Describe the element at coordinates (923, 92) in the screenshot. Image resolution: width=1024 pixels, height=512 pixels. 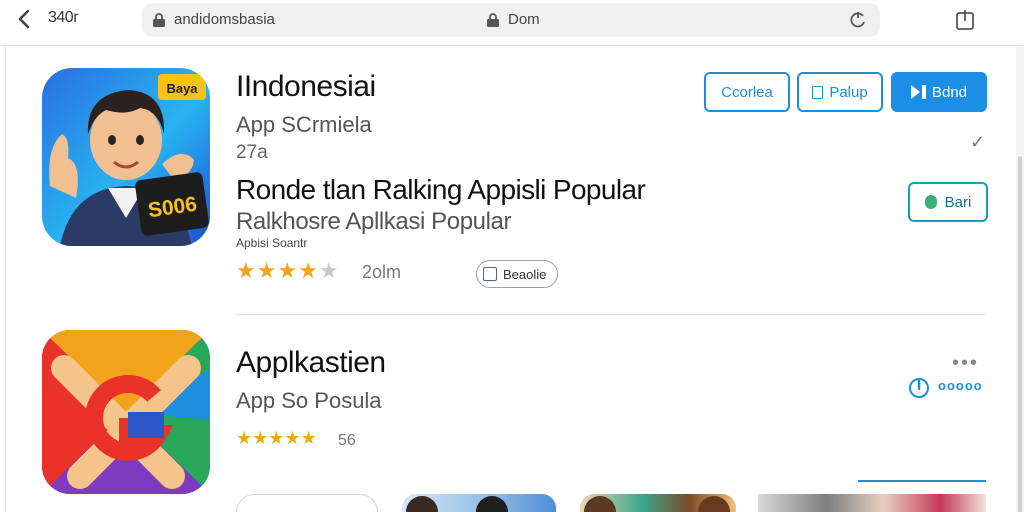
I see `play-bar` at that location.